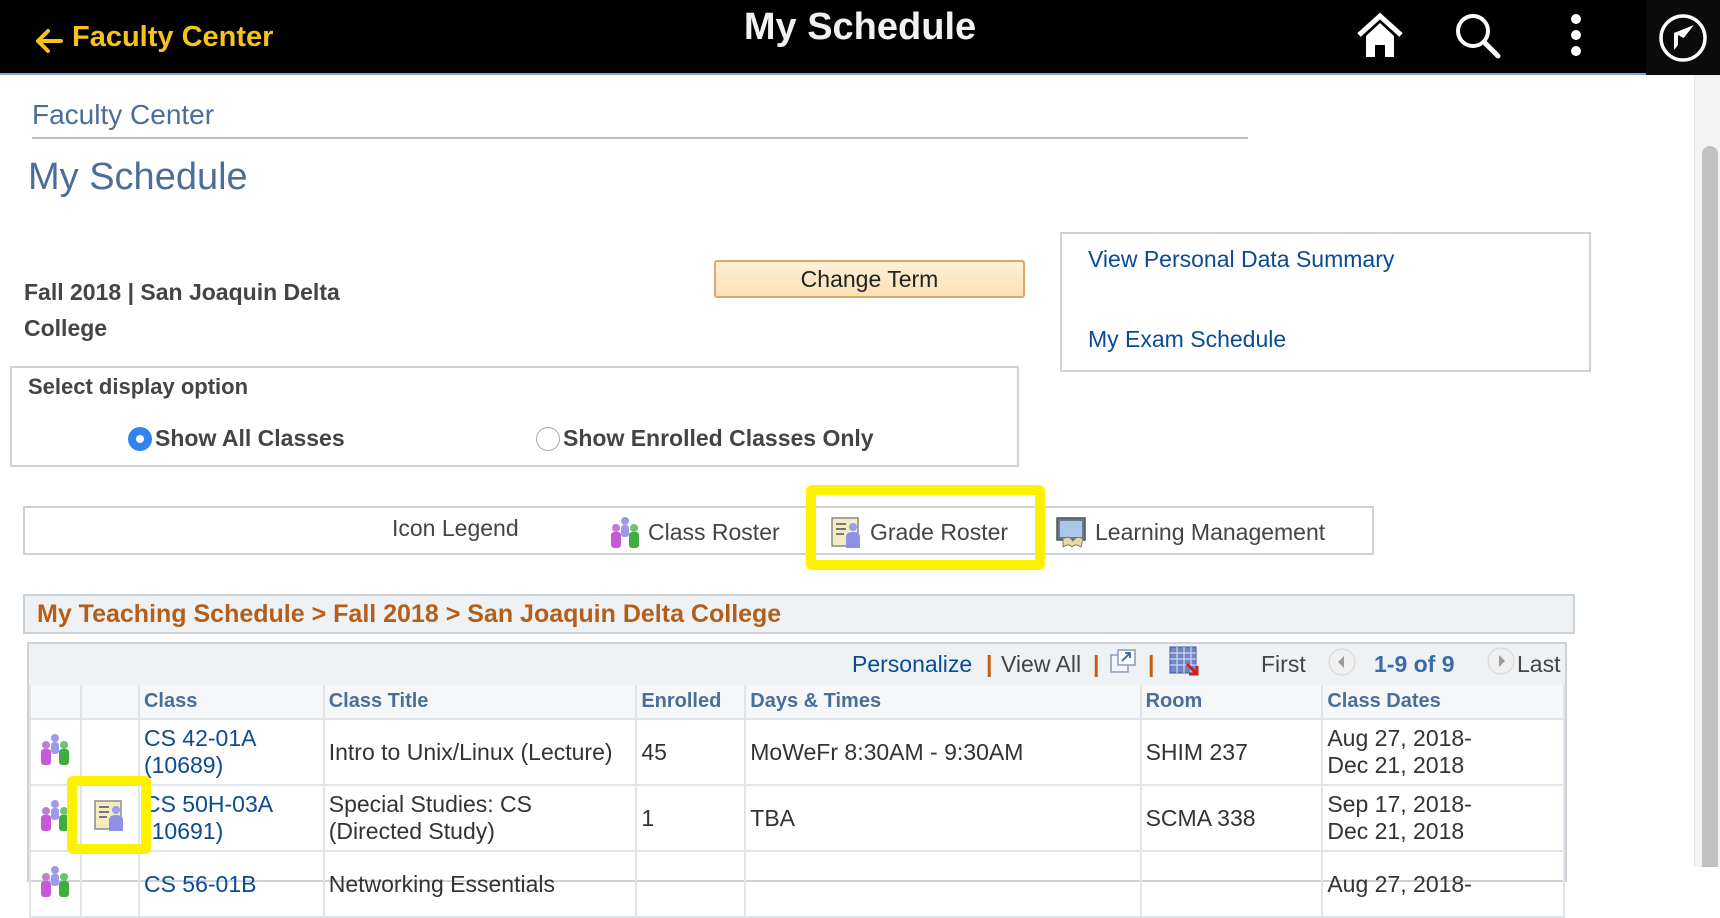 This screenshot has height=918, width=1720. I want to click on col-header-class-title: Class Title, so click(480, 702).